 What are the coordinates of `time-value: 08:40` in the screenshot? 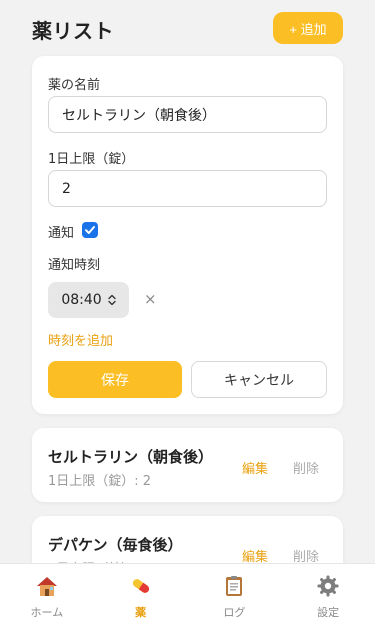 It's located at (81, 300).